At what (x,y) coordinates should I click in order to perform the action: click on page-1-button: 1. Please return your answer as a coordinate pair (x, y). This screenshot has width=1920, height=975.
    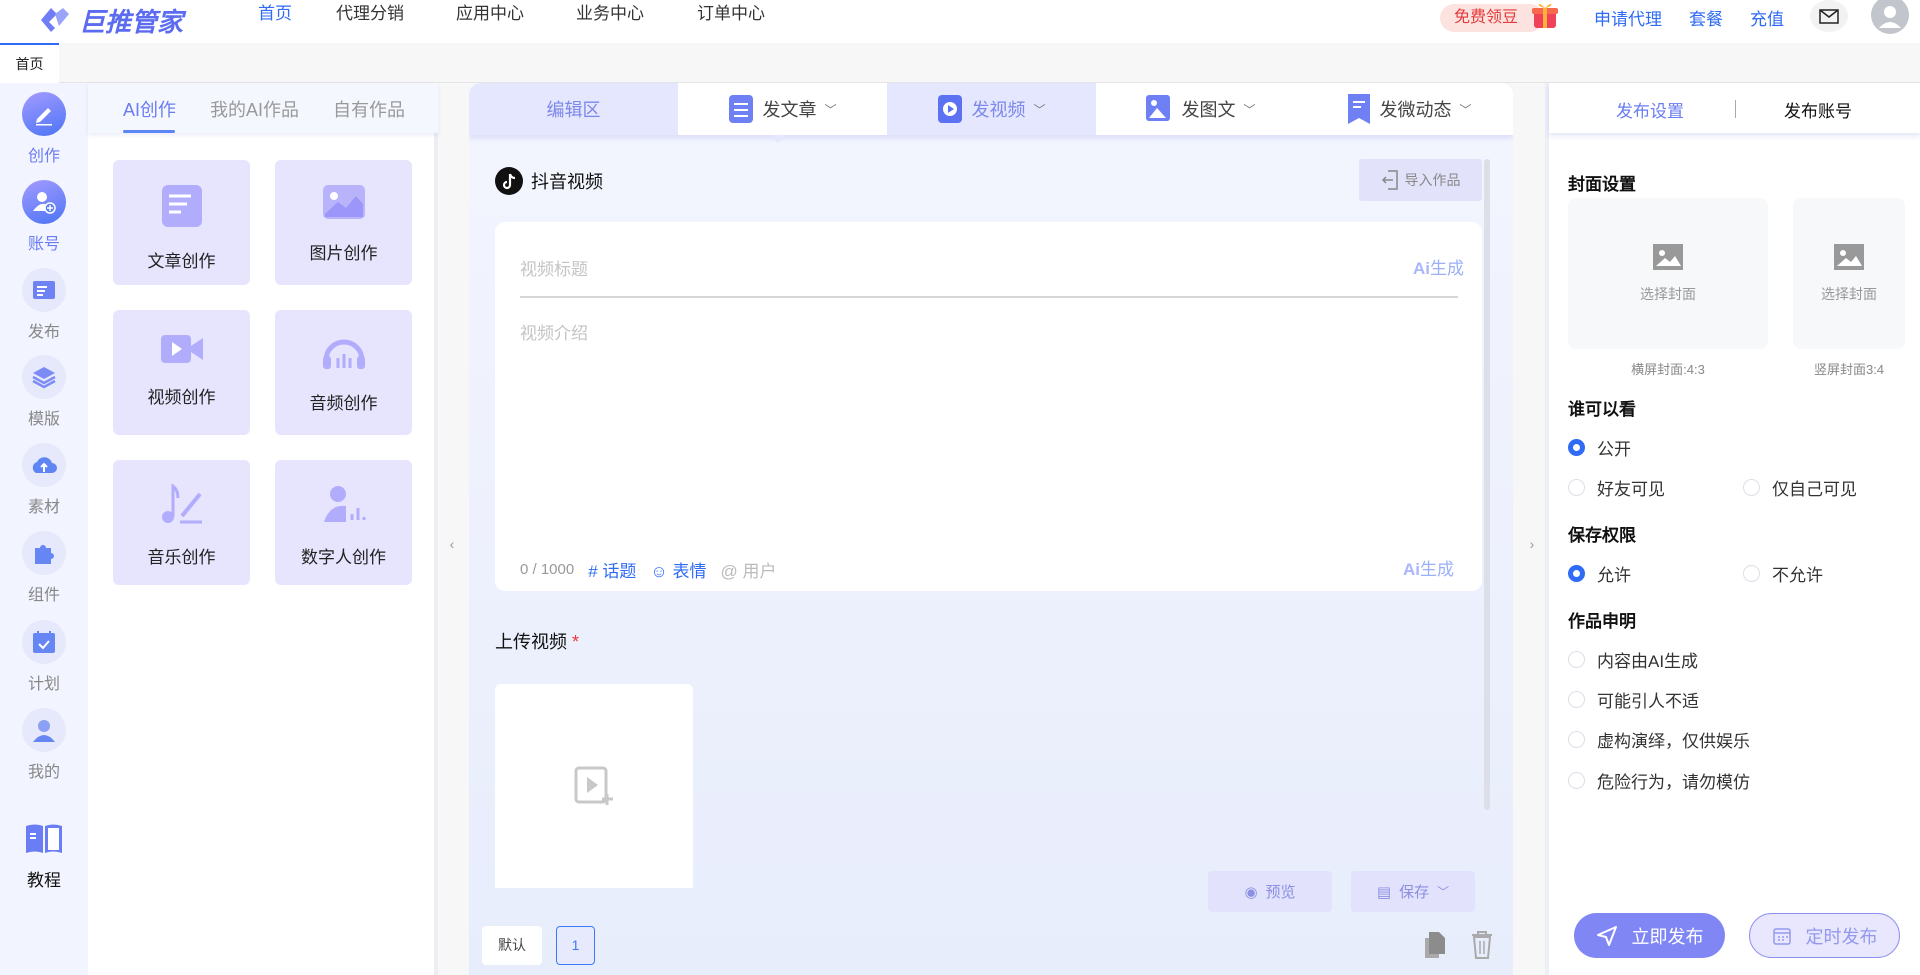
    Looking at the image, I should click on (575, 945).